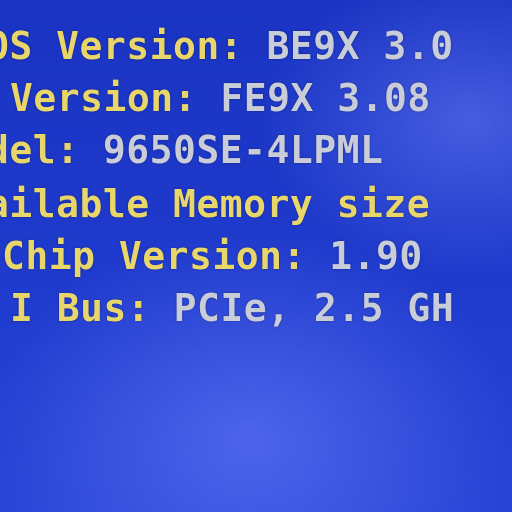  What do you see at coordinates (133, 46) in the screenshot?
I see `bios-version-label: OS Version:` at bounding box center [133, 46].